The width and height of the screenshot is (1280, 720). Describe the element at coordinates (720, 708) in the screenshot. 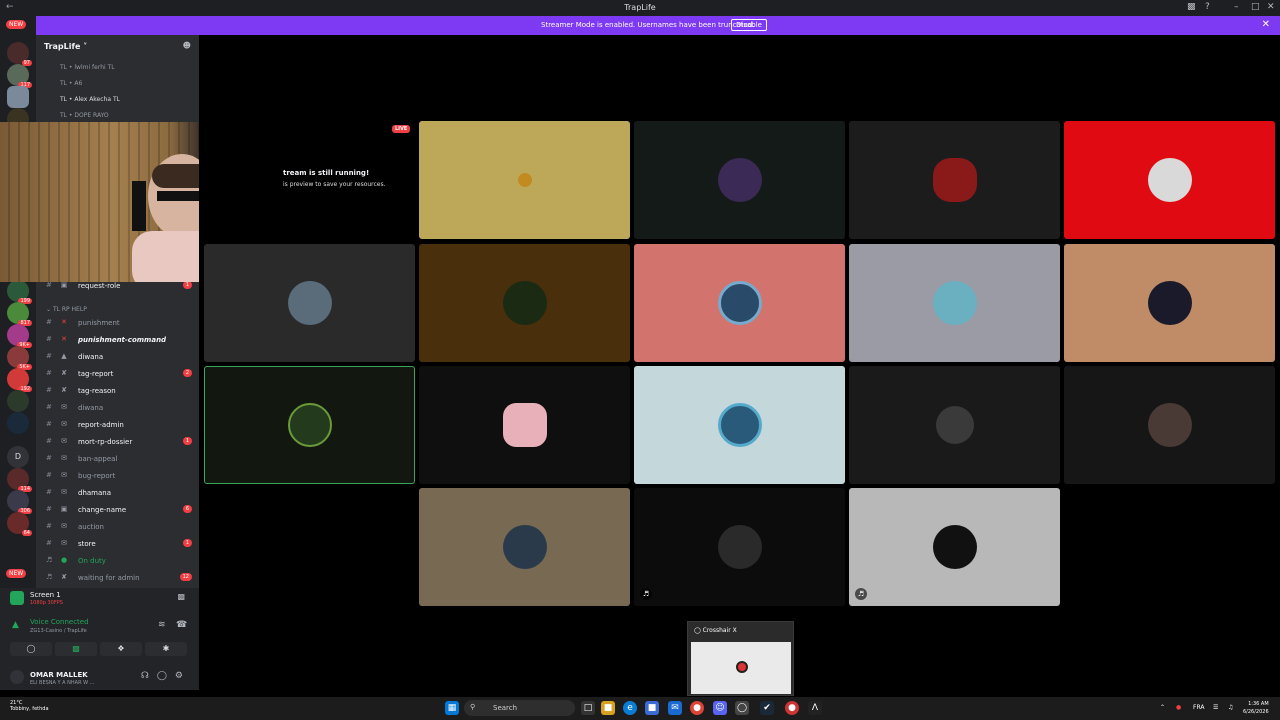

I see `discord-icon: ☺` at that location.